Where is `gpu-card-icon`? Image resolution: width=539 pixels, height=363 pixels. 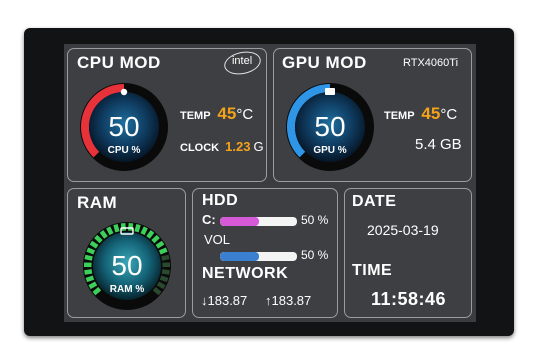 gpu-card-icon is located at coordinates (330, 91).